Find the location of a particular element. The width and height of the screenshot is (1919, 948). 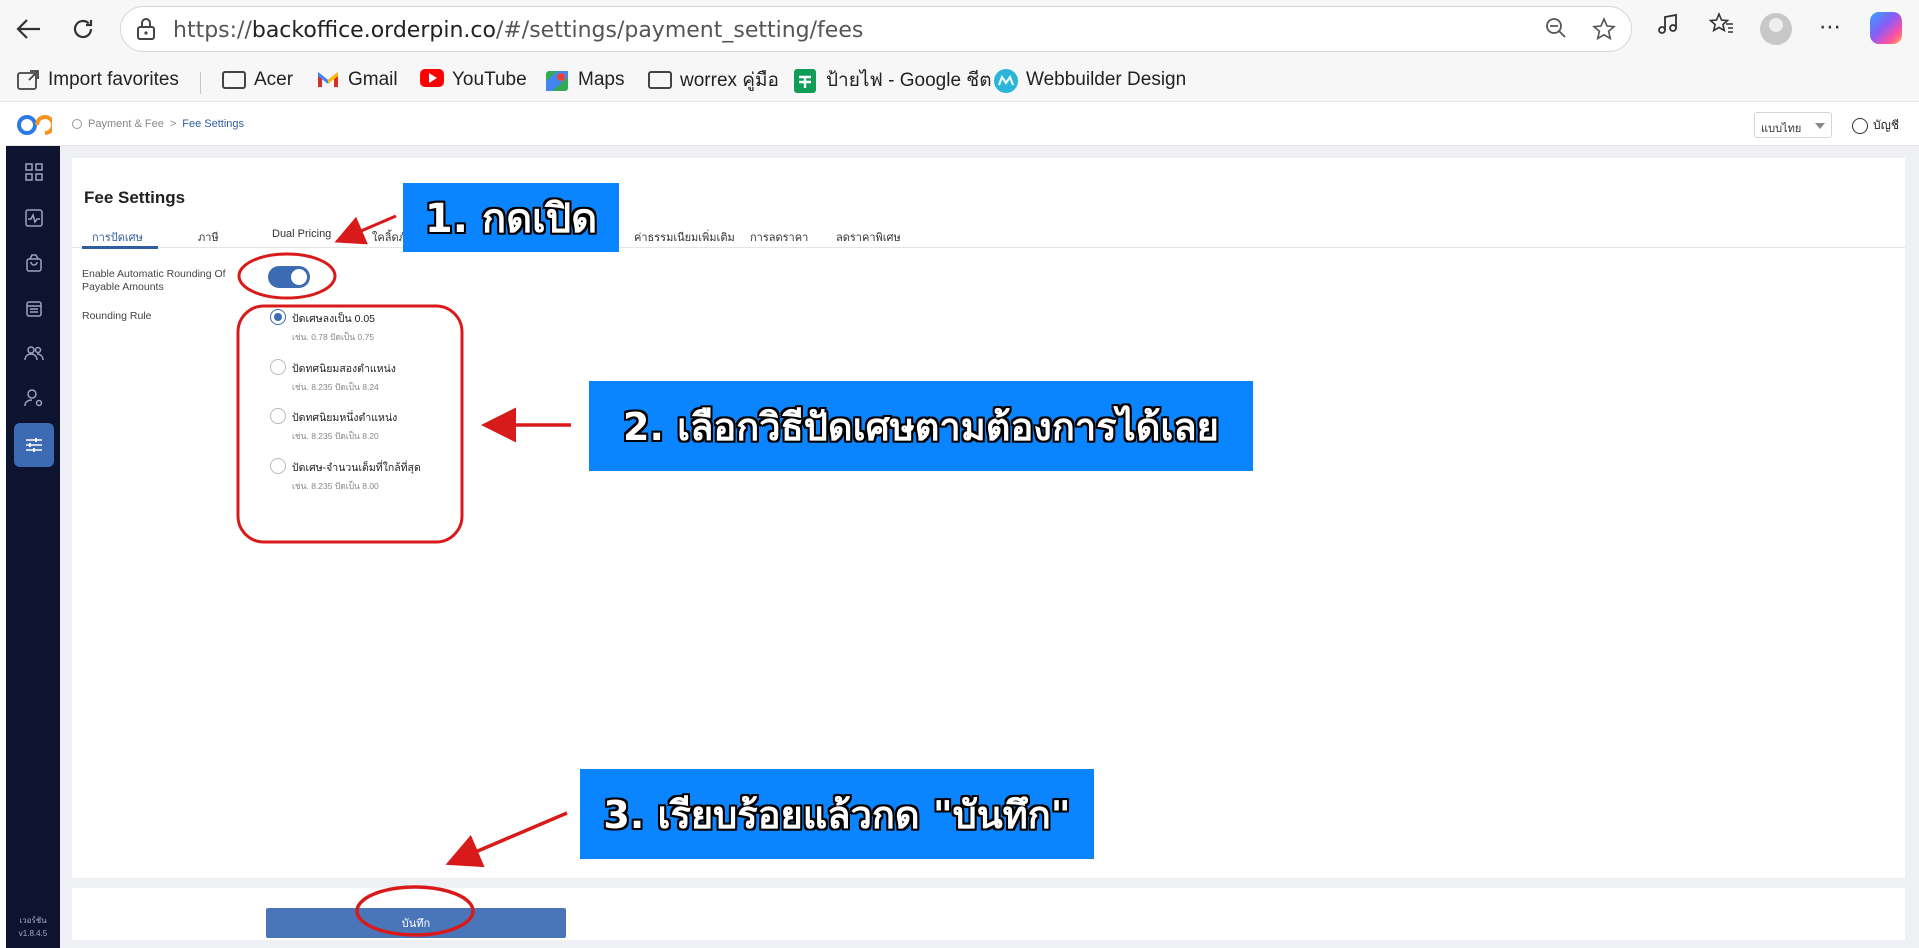

more-options-icon: ⋯ is located at coordinates (1830, 28).